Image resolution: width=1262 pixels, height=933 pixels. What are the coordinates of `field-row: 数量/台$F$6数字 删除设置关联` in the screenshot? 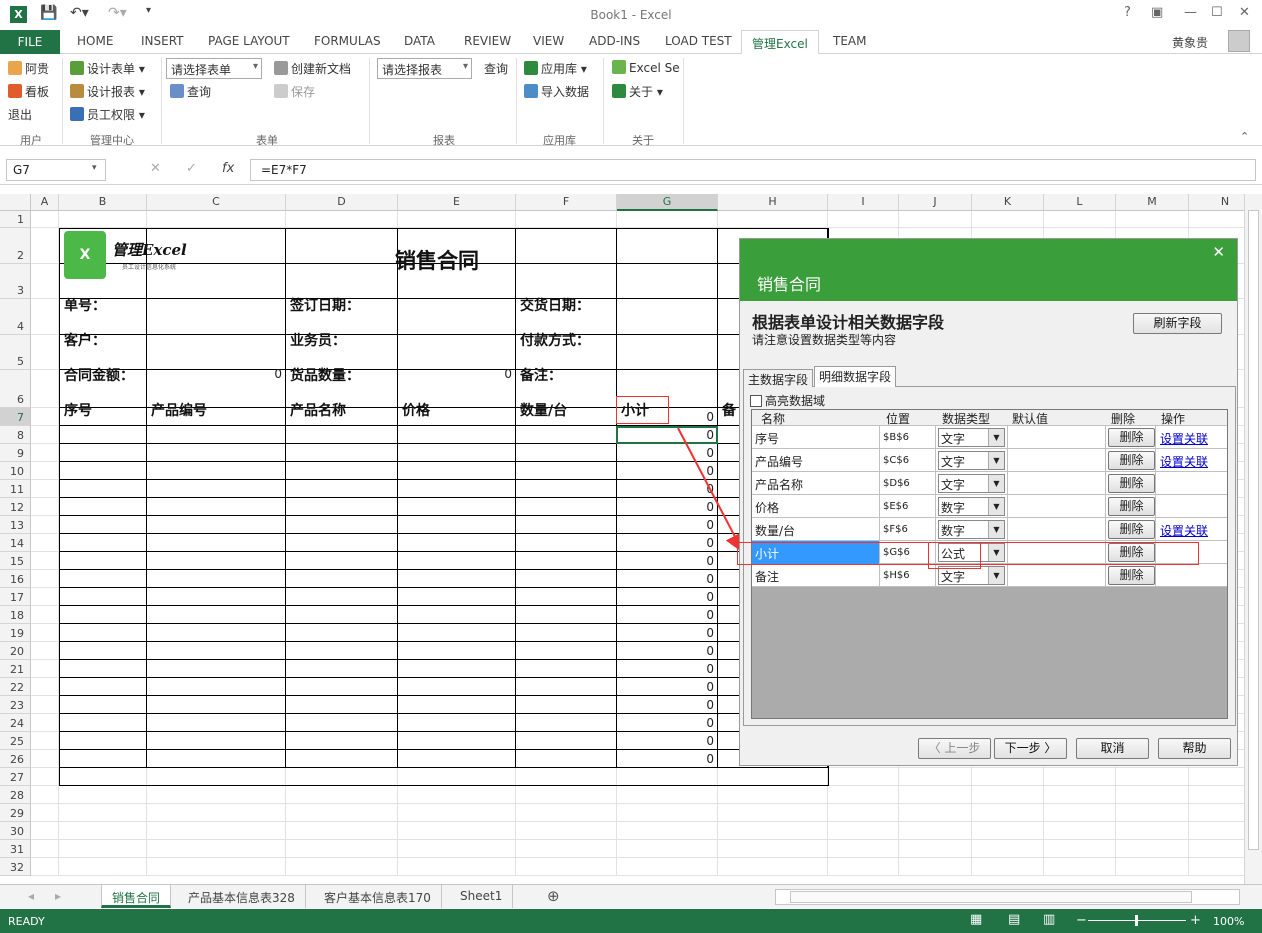 It's located at (989, 529).